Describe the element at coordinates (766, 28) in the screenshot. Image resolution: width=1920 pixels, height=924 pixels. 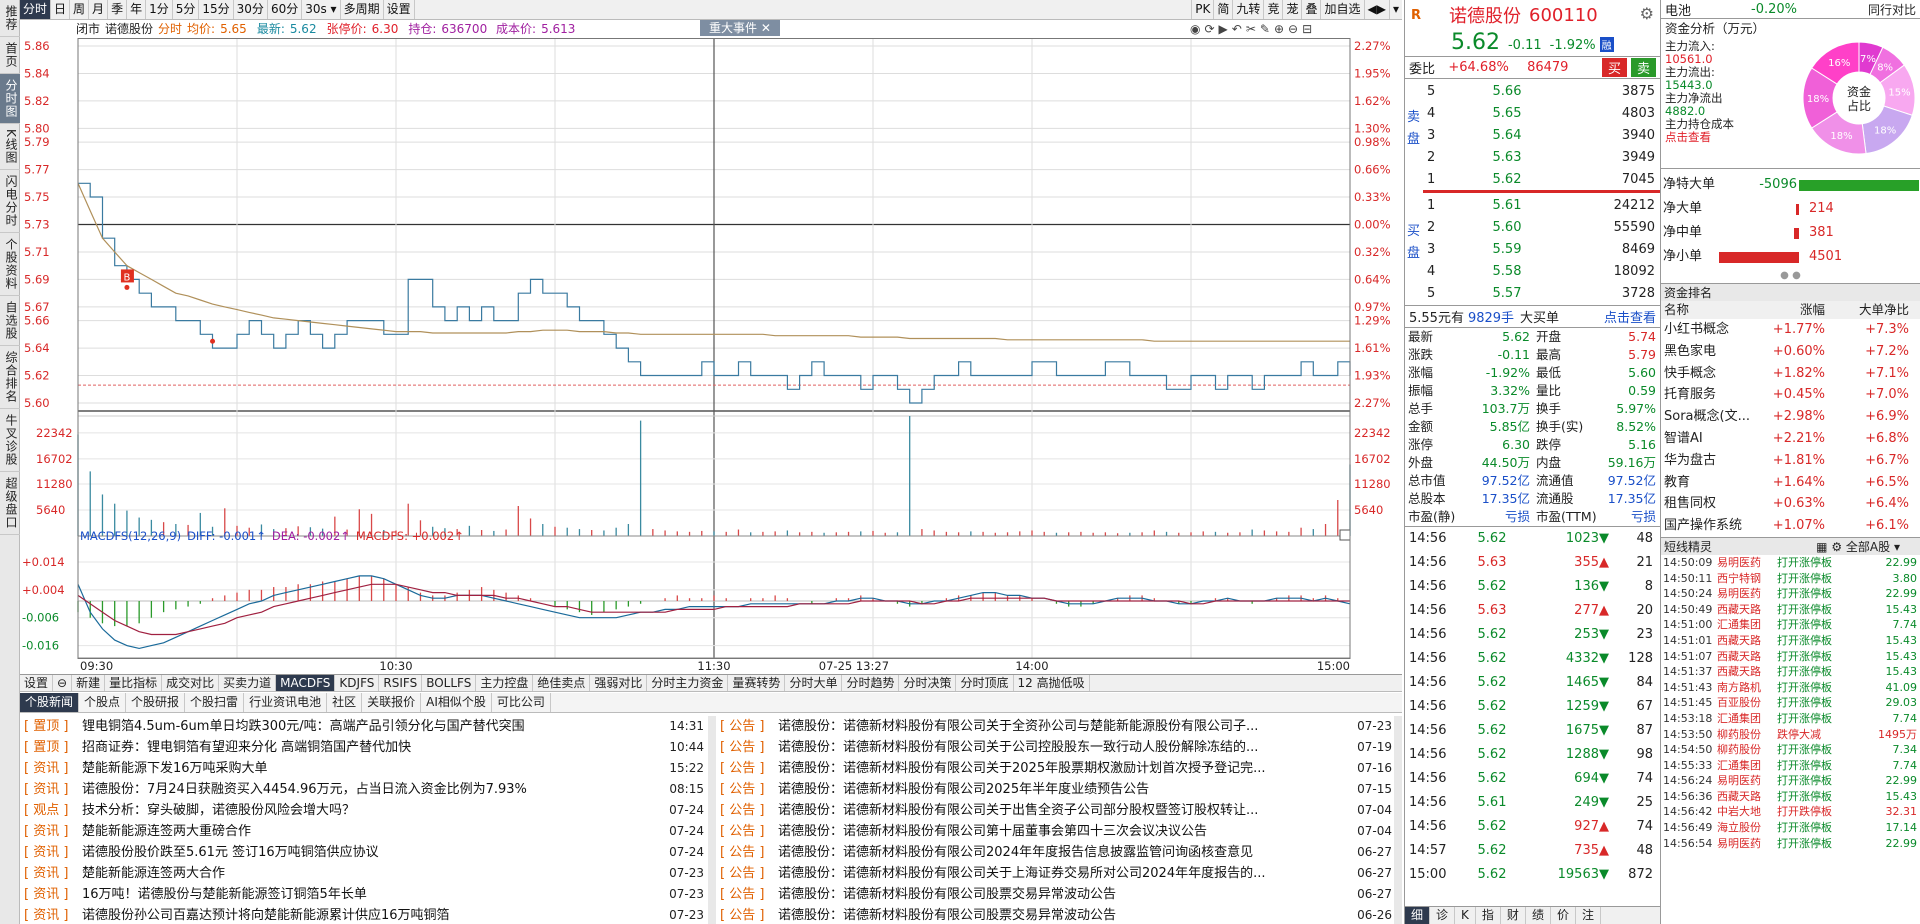
I see `close-icon: ✕` at that location.